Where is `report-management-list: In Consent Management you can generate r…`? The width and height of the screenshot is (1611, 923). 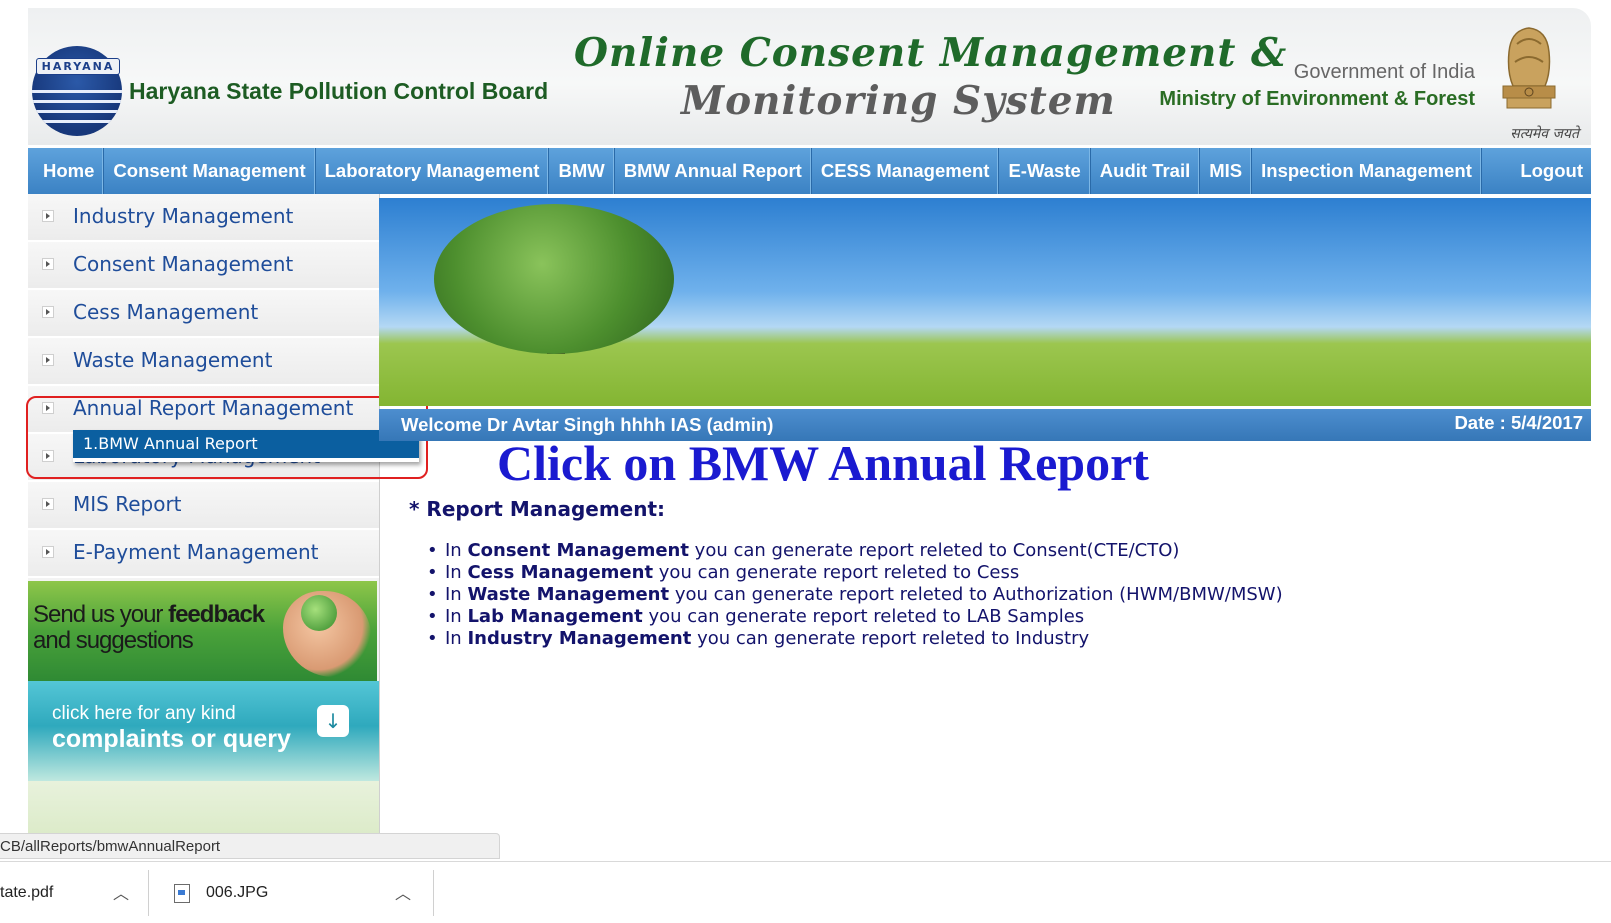
report-management-list: In Consent Management you can generate r… is located at coordinates (854, 595).